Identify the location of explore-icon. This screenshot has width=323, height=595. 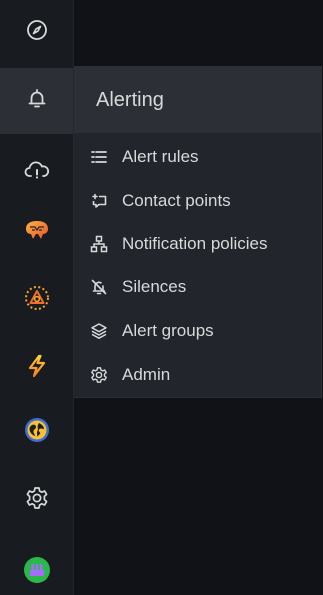
(37, 32).